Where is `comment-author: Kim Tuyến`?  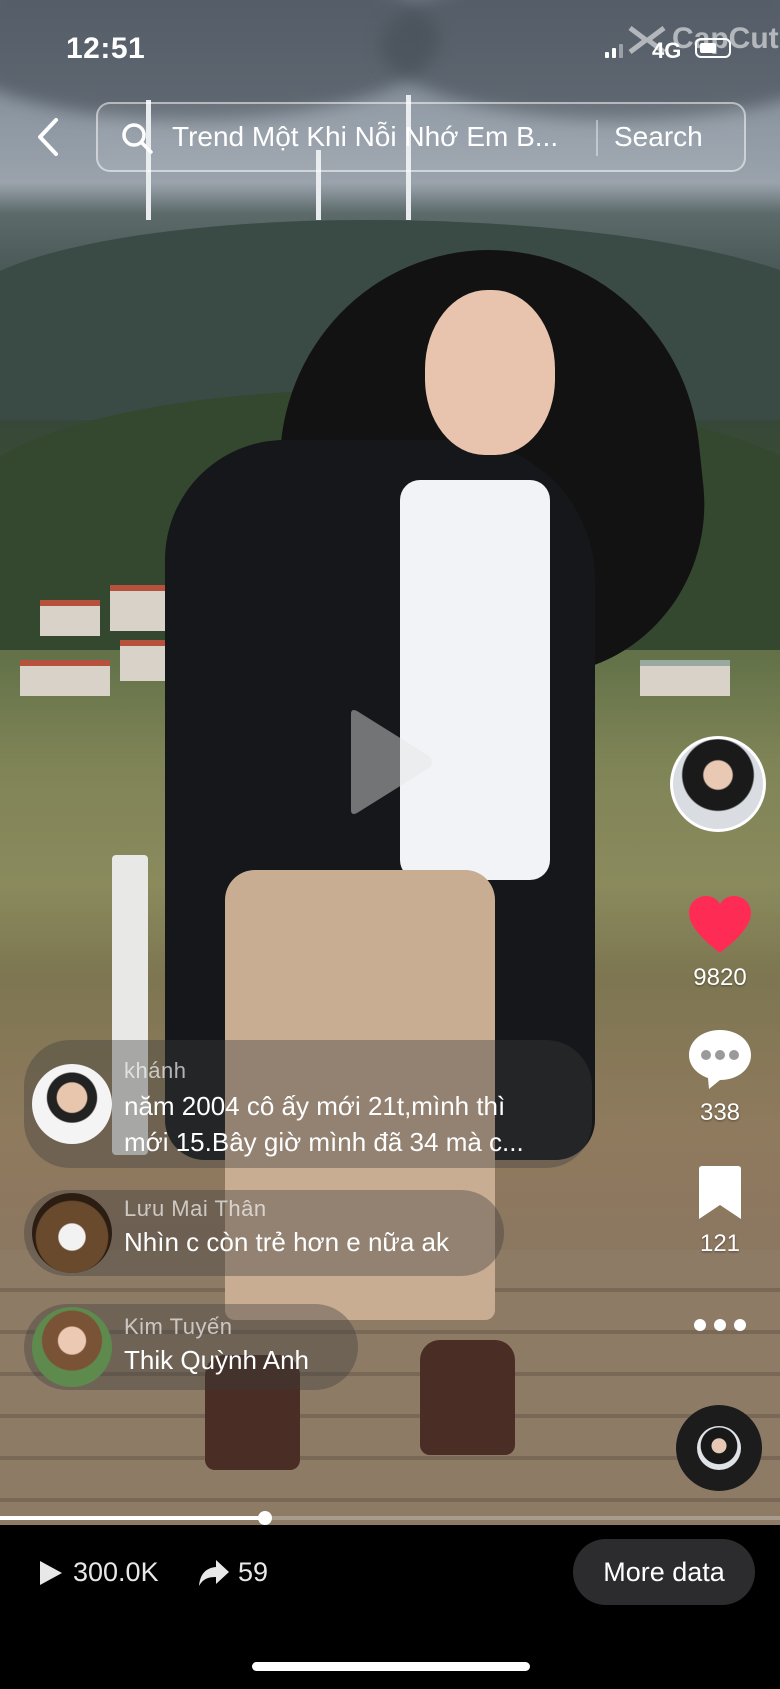
comment-author: Kim Tuyến is located at coordinates (178, 1326).